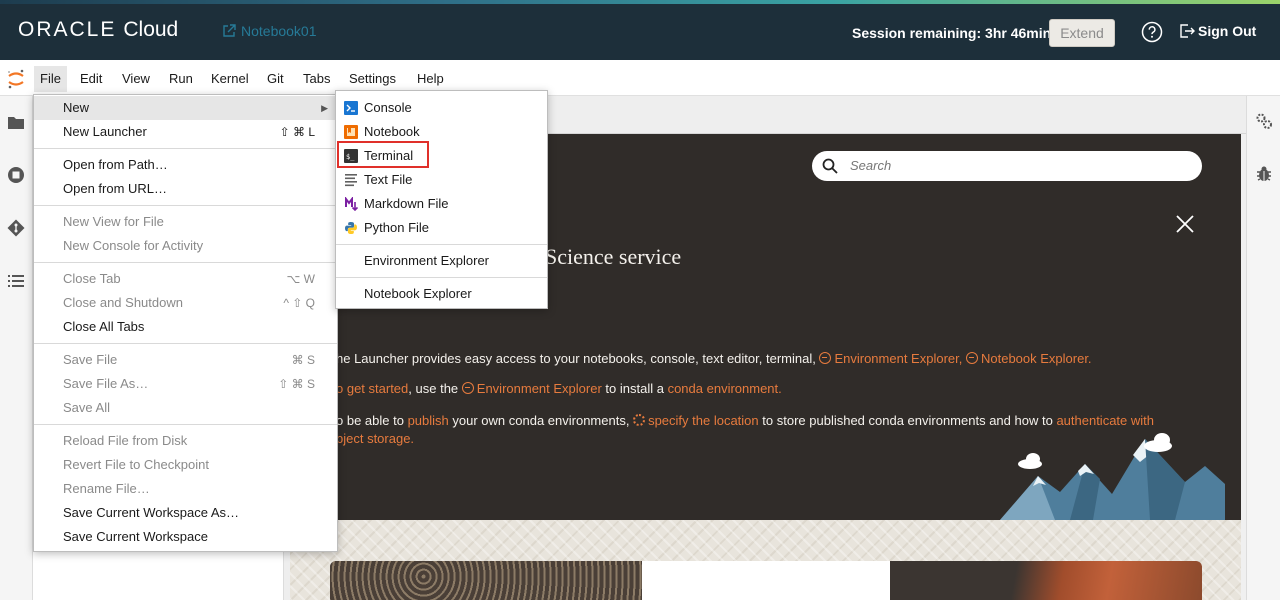  I want to click on menu-tabs: Tabs, so click(316, 79).